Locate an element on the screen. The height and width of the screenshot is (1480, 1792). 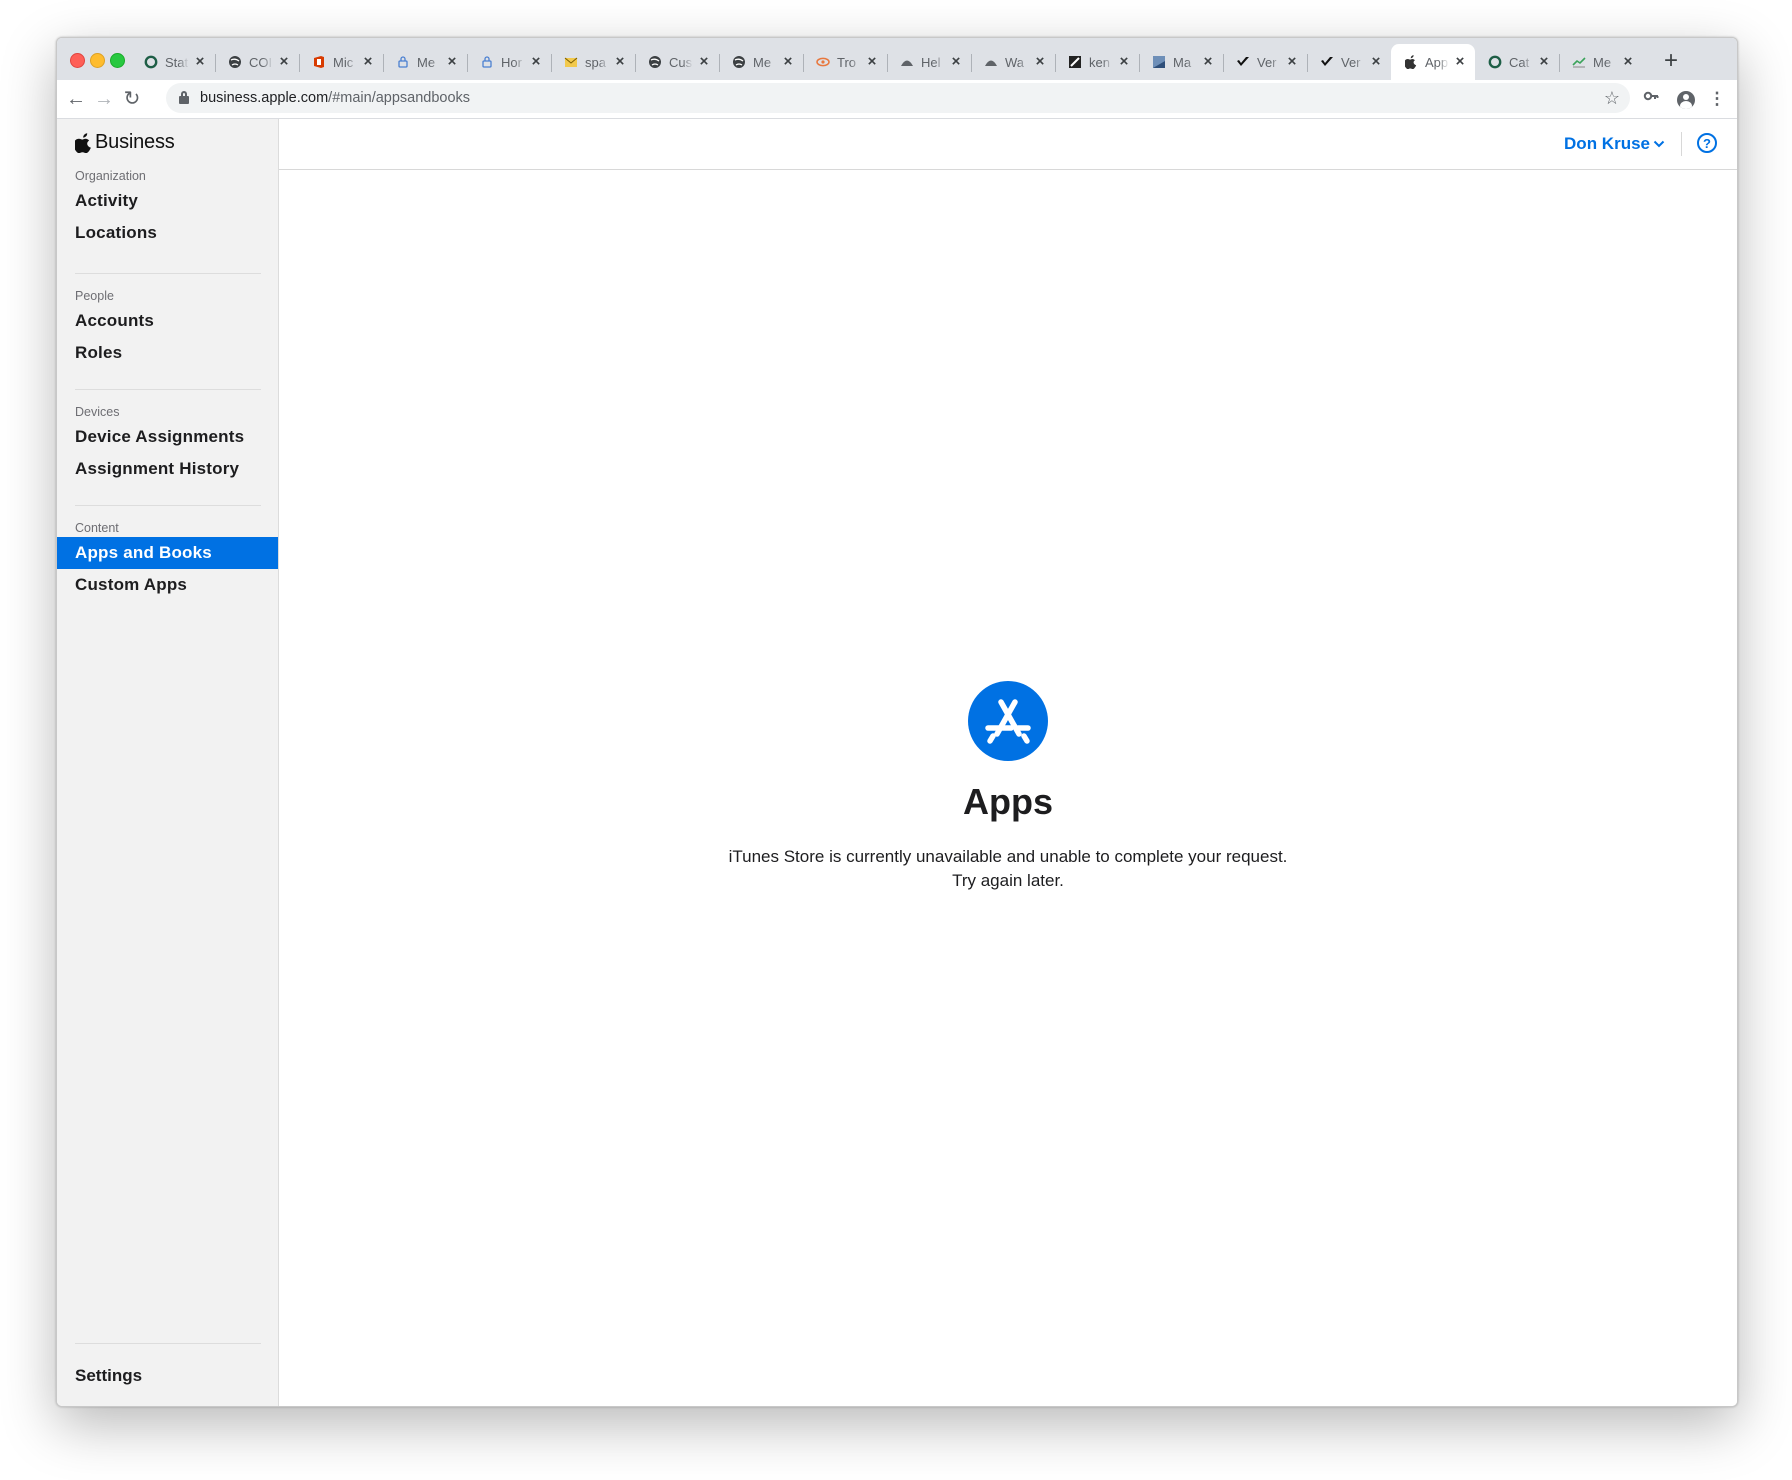
app-store-icon is located at coordinates (1008, 721).